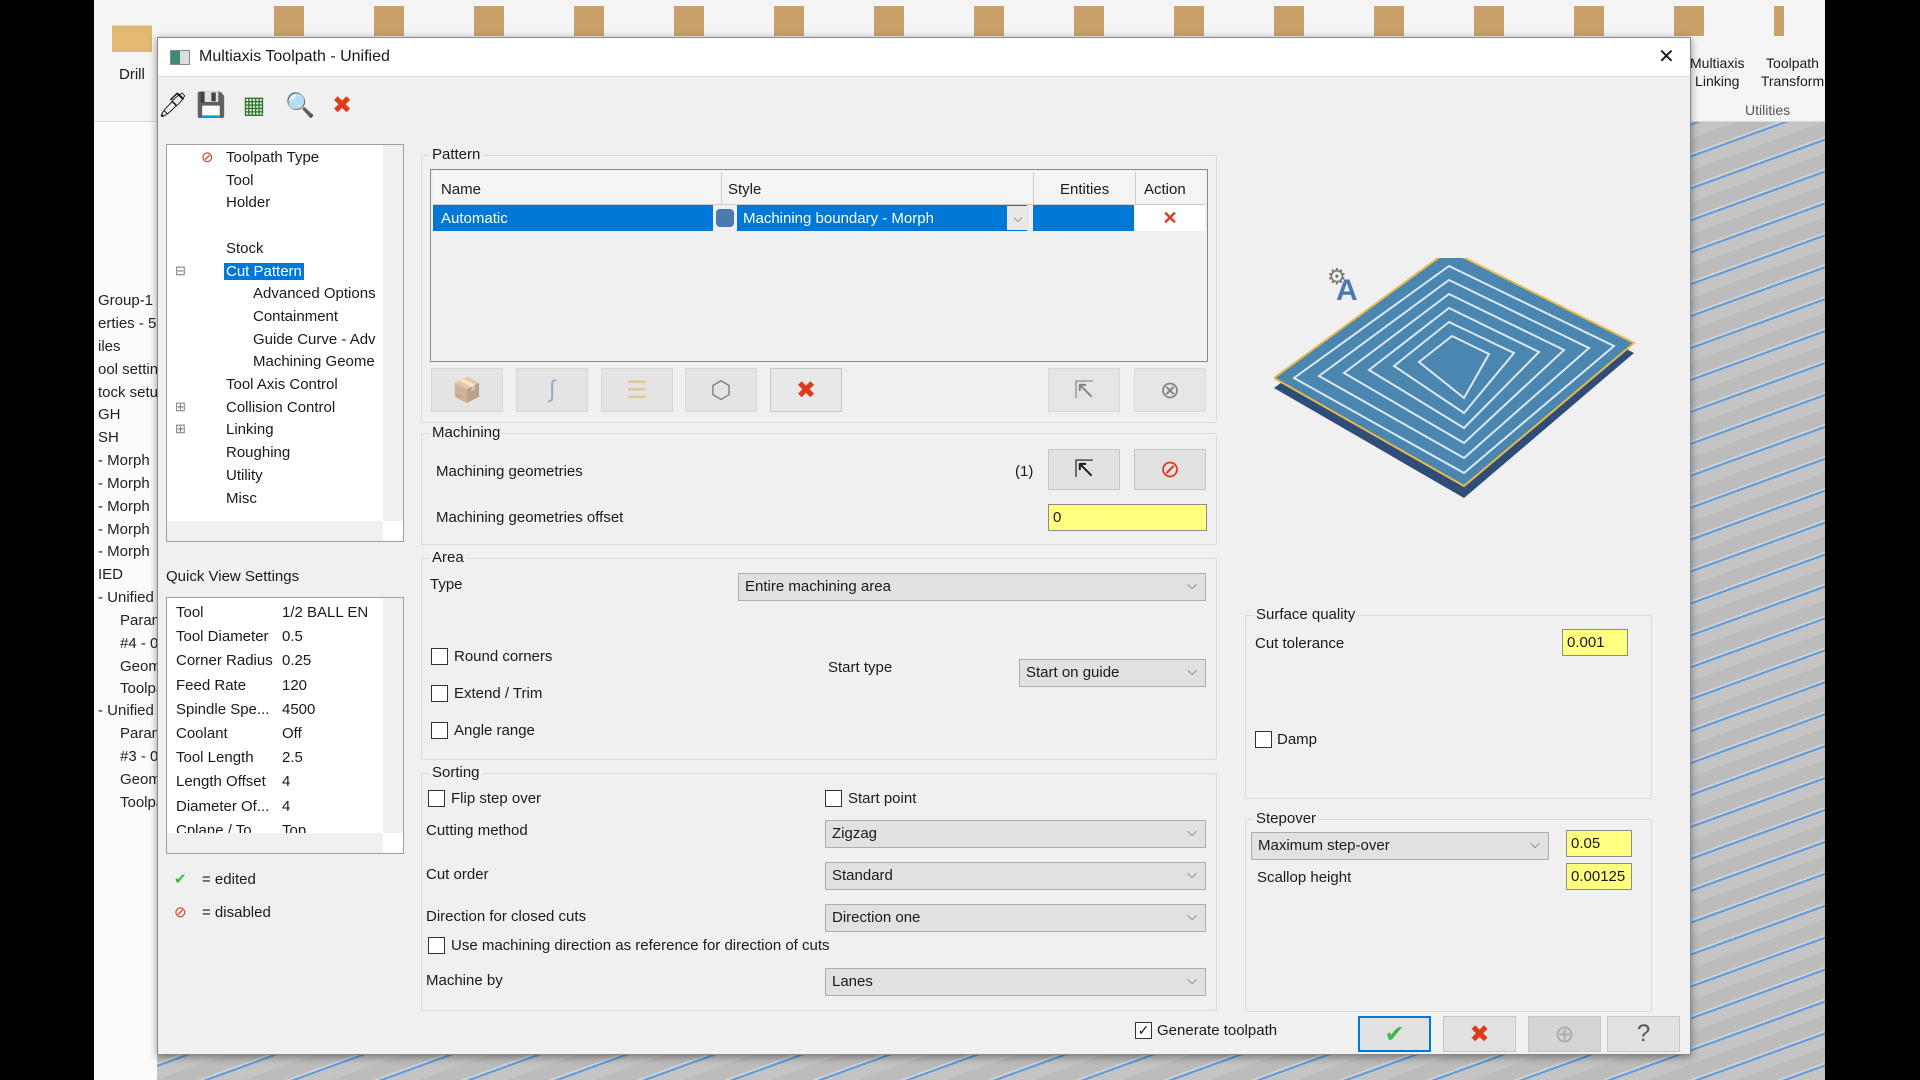 The height and width of the screenshot is (1080, 1920). What do you see at coordinates (1170, 469) in the screenshot?
I see `clear-geometries-button: ⊘` at bounding box center [1170, 469].